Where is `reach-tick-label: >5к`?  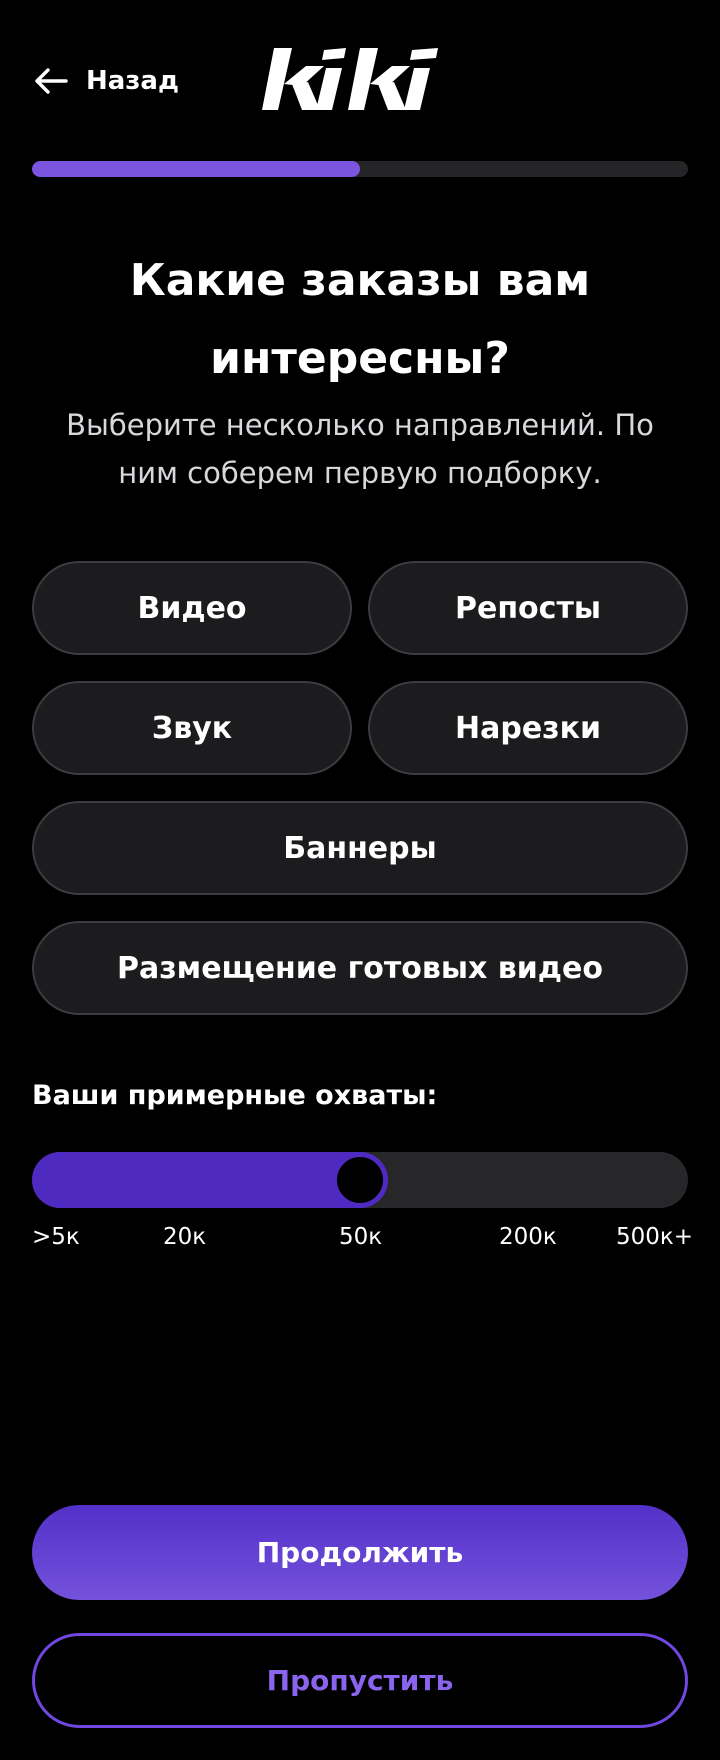
reach-tick-label: >5к is located at coordinates (56, 1237).